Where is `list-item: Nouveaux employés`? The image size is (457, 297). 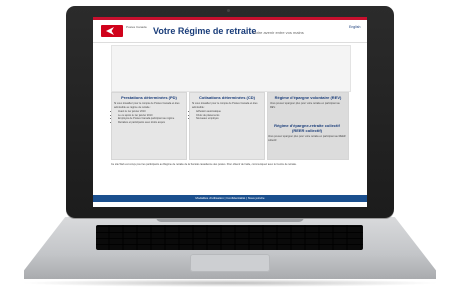 list-item: Nouveaux employés is located at coordinates (229, 119).